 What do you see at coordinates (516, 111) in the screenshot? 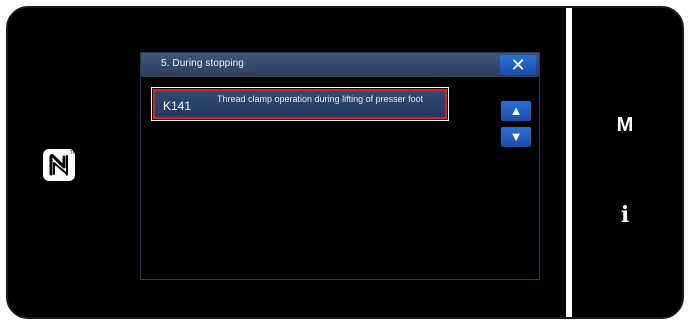
I see `scroll-up-button: ▲` at bounding box center [516, 111].